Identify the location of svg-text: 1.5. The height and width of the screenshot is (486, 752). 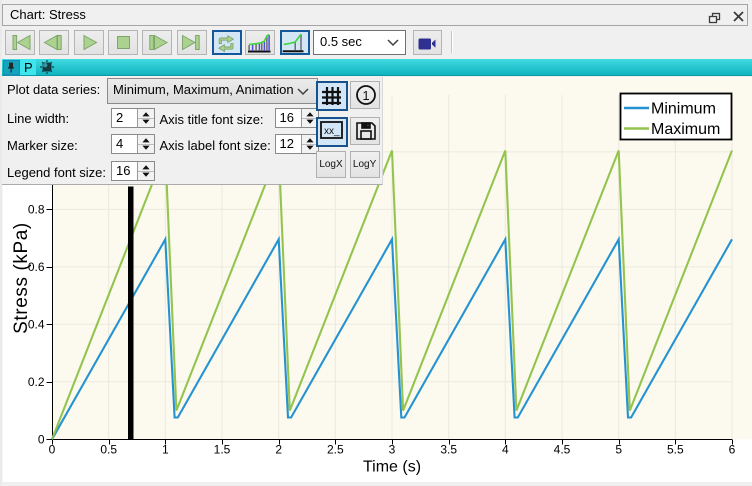
(222, 449).